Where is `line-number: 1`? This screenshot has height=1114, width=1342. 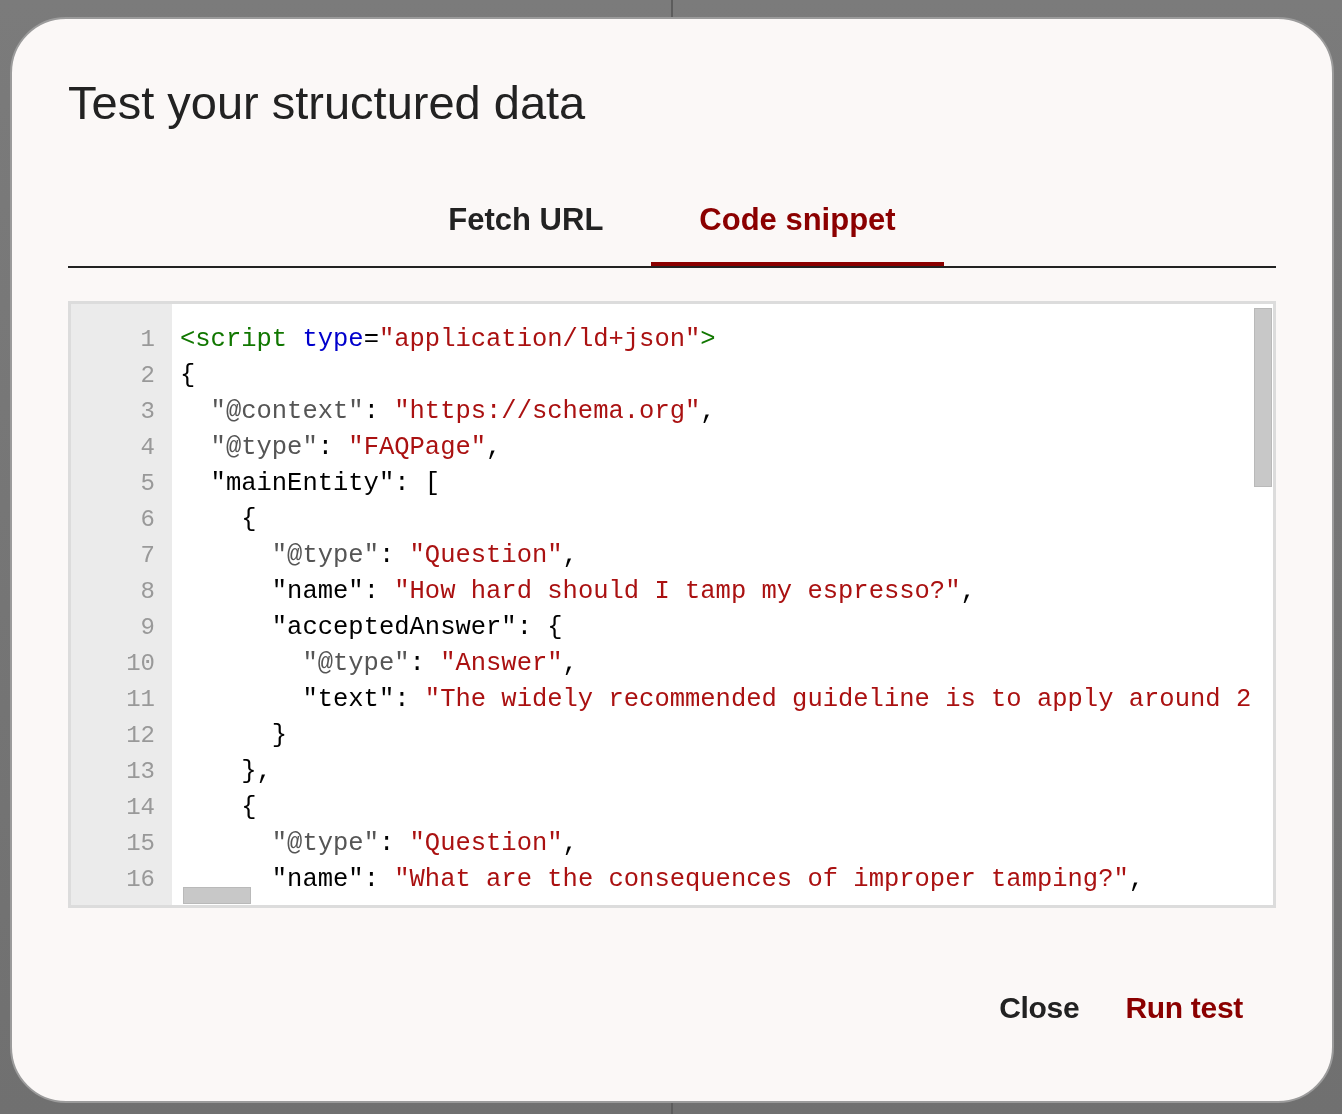
line-number: 1 is located at coordinates (147, 340).